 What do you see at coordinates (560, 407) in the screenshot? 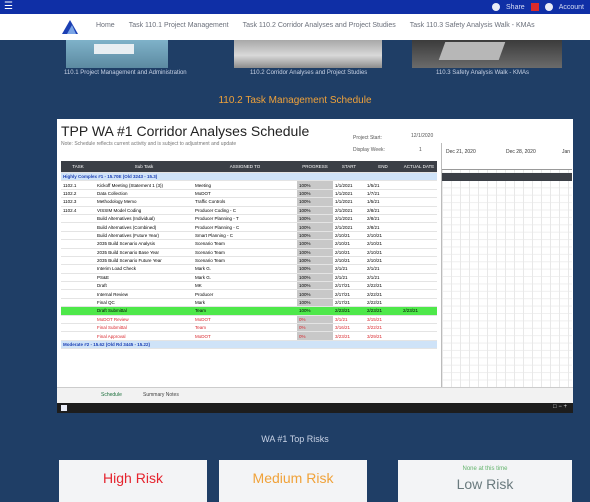
I see `zoom-controls-icon: □ − +` at bounding box center [560, 407].